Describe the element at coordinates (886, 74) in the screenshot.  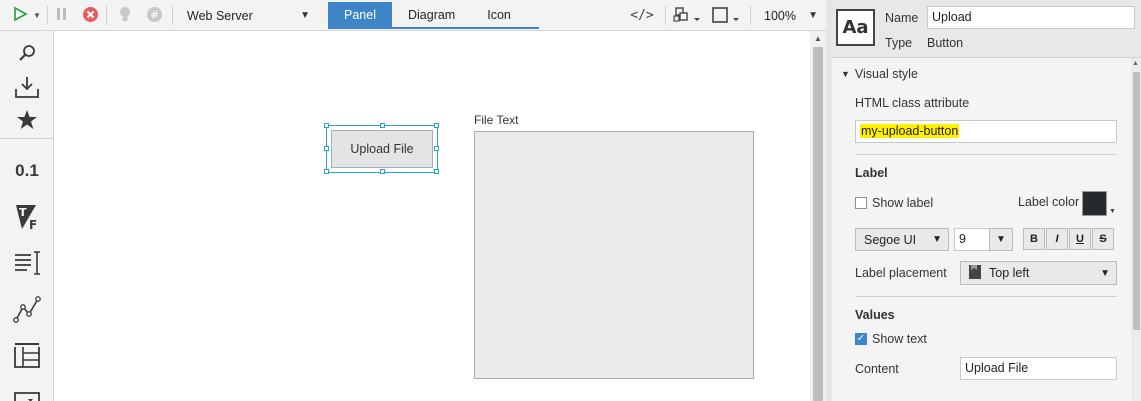
I see `visual-style-title: Visual style` at that location.